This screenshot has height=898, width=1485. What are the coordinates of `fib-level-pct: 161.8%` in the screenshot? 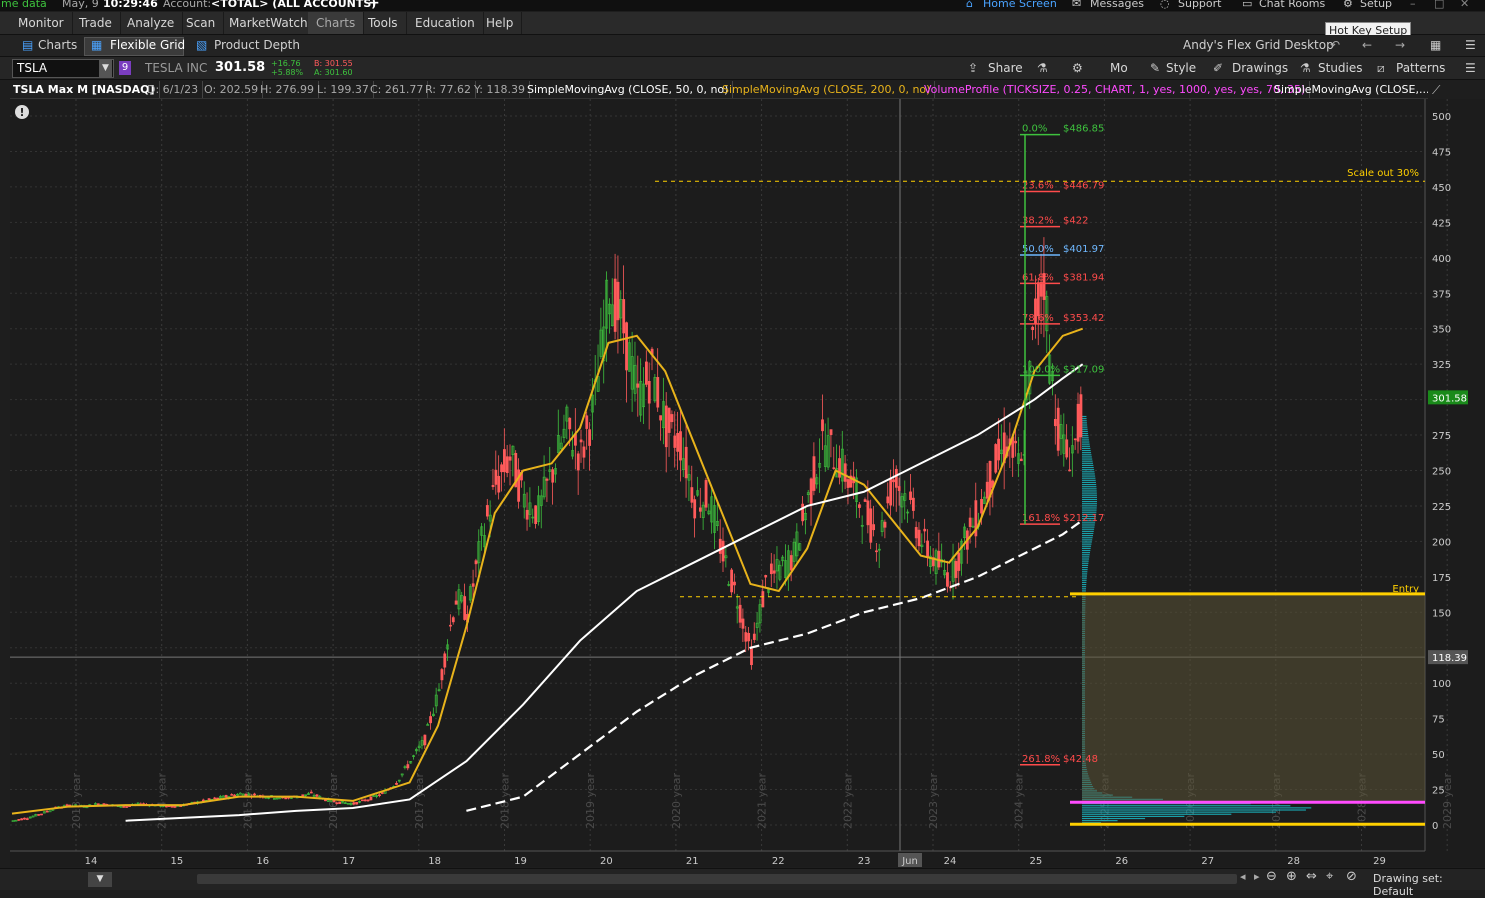 It's located at (1041, 518).